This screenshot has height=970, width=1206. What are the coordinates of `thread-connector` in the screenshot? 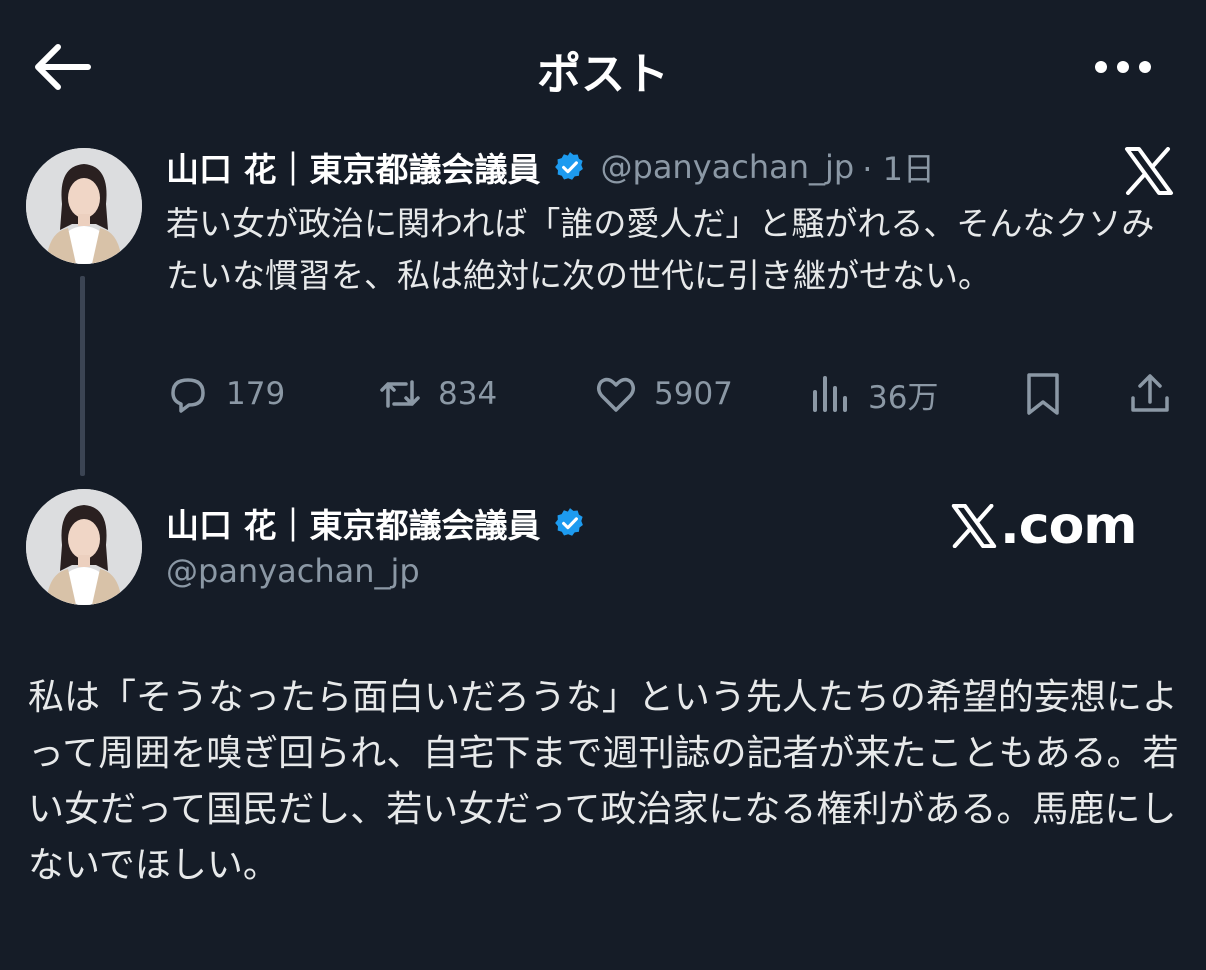 It's located at (82, 376).